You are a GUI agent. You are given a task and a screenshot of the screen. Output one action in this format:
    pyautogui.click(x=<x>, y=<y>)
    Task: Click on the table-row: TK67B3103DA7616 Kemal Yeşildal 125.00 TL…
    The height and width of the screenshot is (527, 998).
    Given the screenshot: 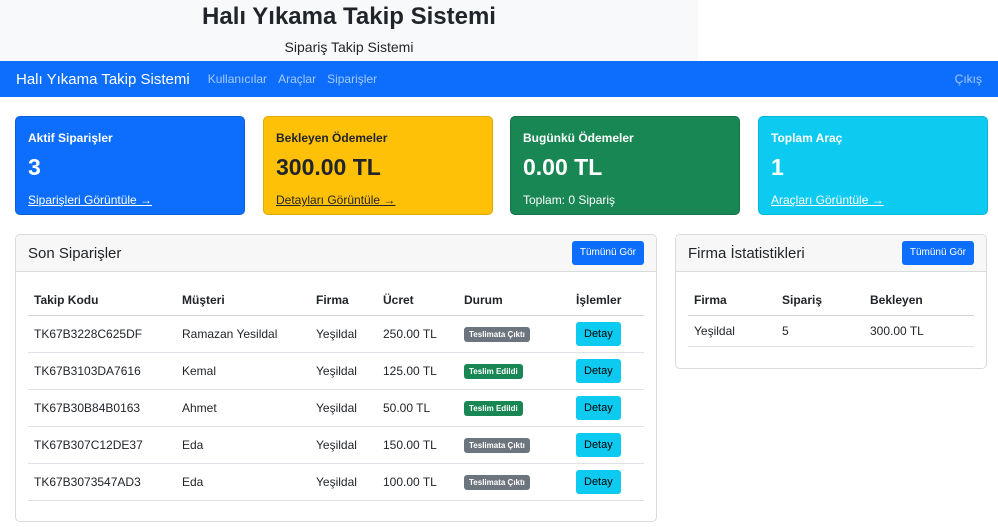 What is the action you would take?
    pyautogui.click(x=336, y=371)
    